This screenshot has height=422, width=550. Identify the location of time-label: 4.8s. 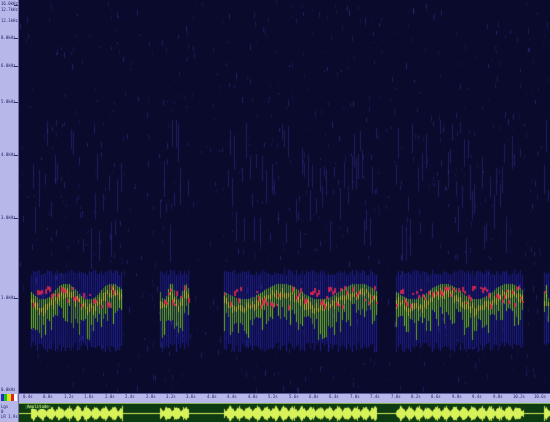
(253, 396).